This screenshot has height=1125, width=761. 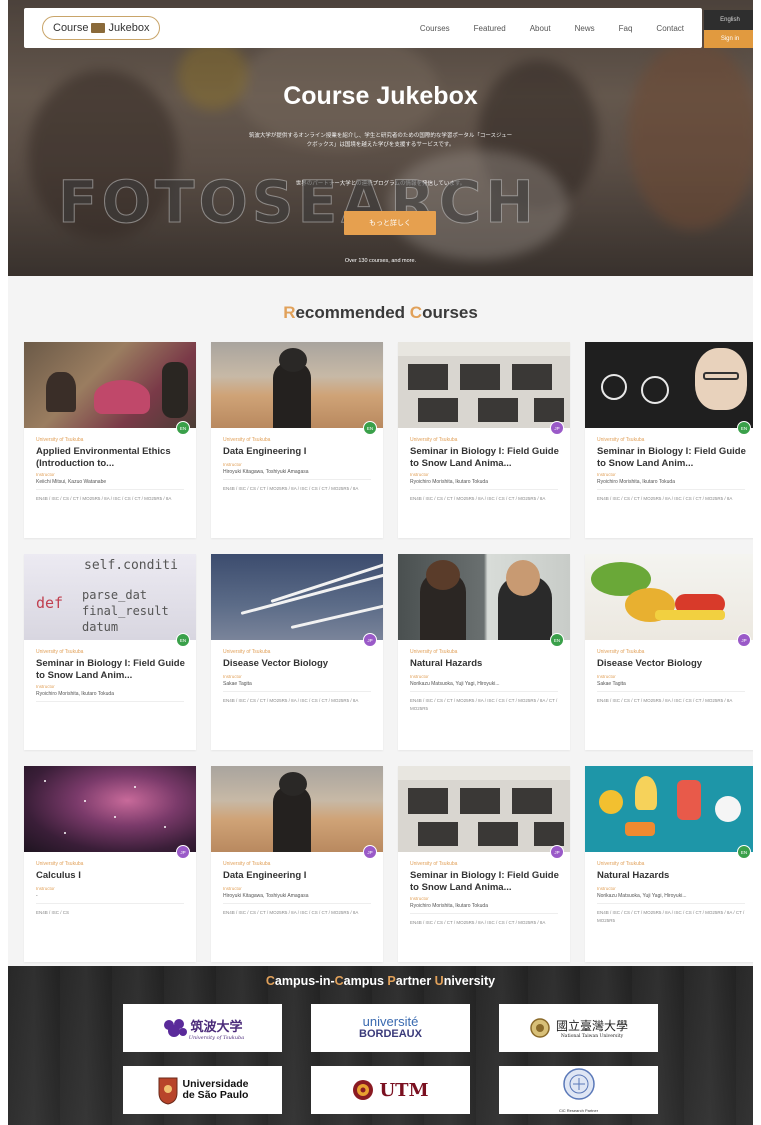 What do you see at coordinates (670, 28) in the screenshot?
I see `nav-contact: Contact` at bounding box center [670, 28].